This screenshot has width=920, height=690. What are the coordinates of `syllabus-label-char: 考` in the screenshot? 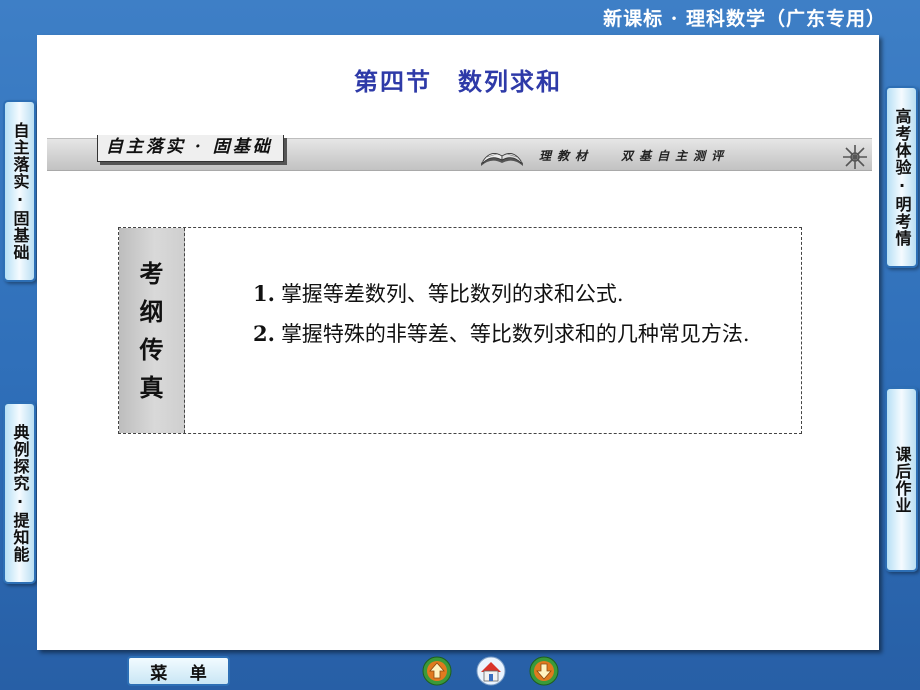 It's located at (151, 273).